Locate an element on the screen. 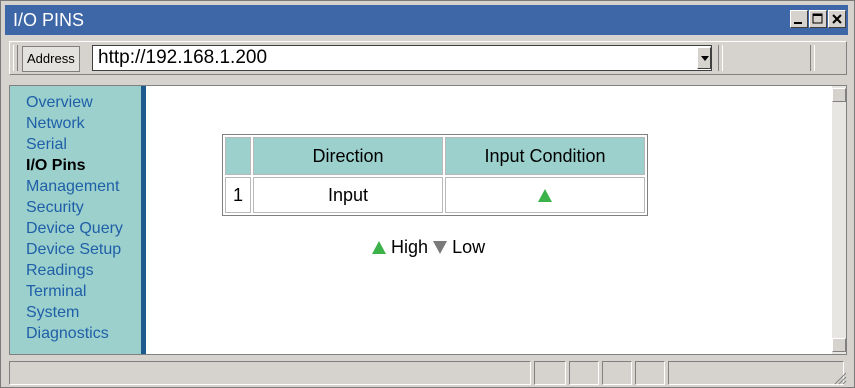 This screenshot has height=388, width=855. legend-high-label: High is located at coordinates (410, 246).